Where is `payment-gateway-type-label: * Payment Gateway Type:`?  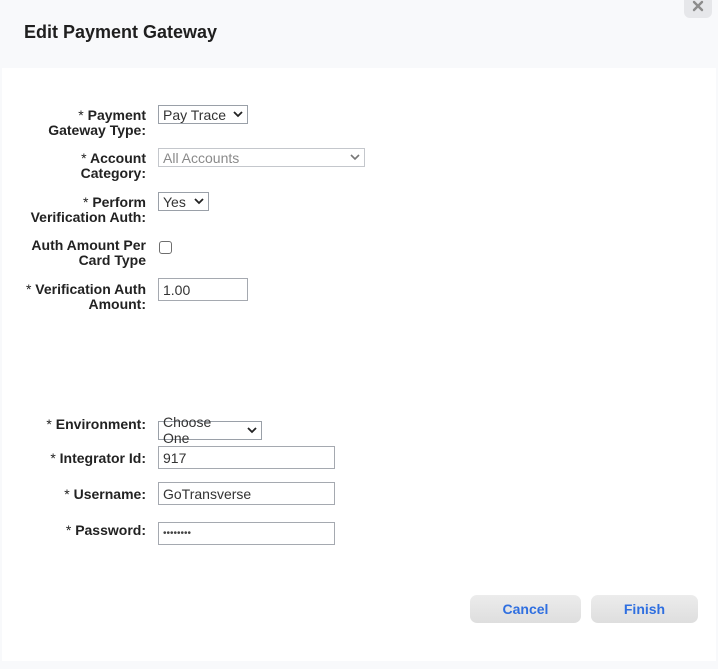
payment-gateway-type-label: * Payment Gateway Type: is located at coordinates (97, 122).